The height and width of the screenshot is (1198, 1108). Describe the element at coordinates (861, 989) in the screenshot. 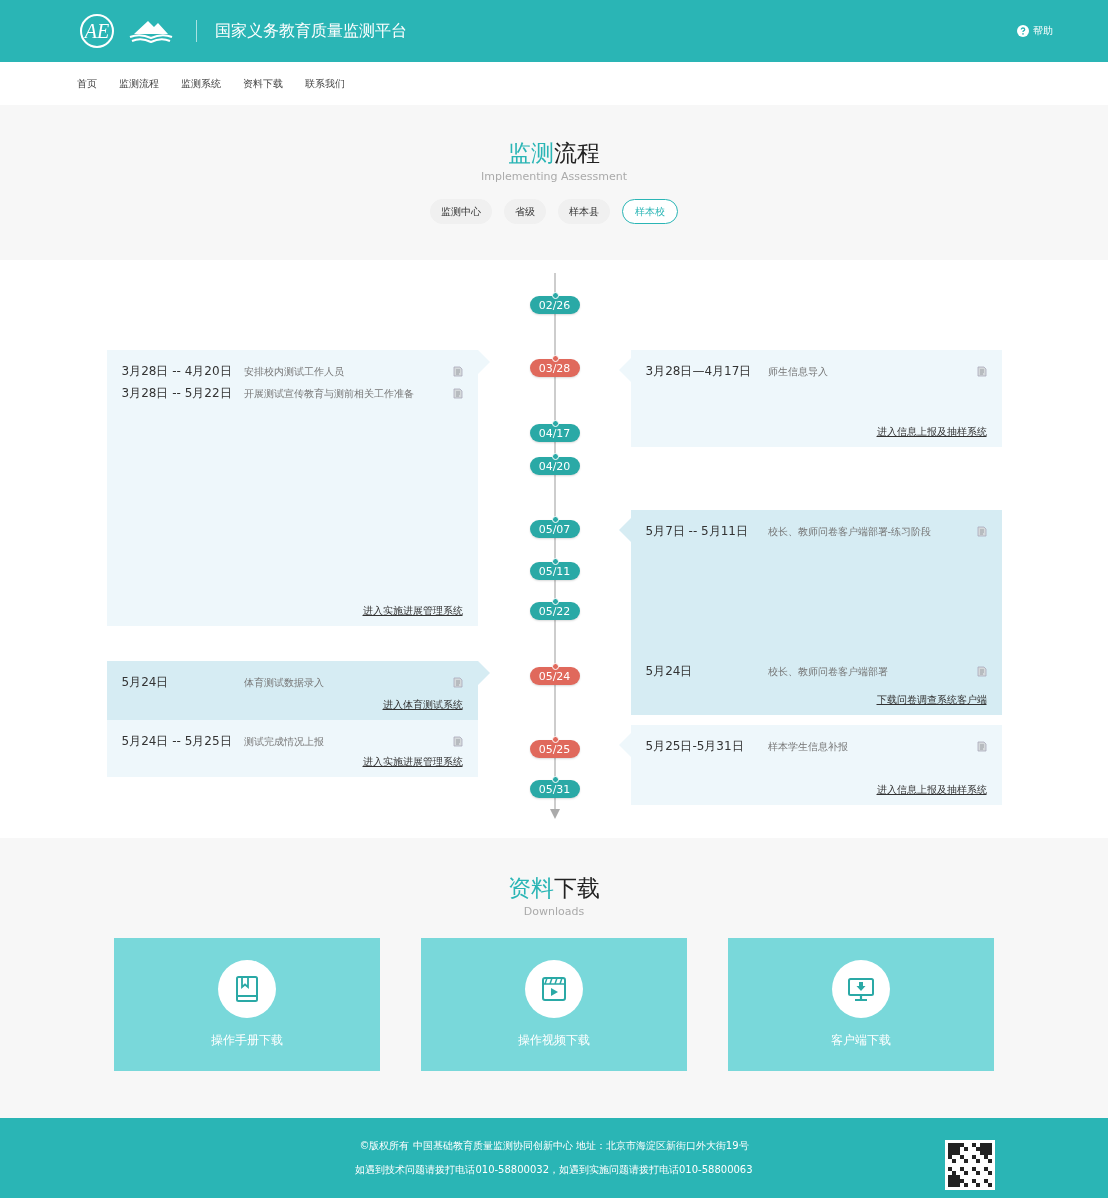

I see `monitor-download-icon` at that location.